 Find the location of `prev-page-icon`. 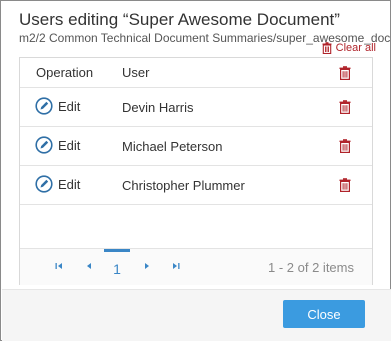

prev-page-icon is located at coordinates (89, 266).